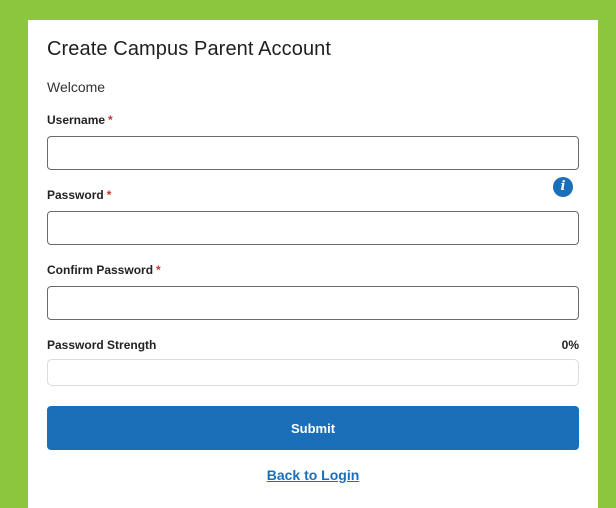 This screenshot has width=616, height=508. Describe the element at coordinates (100, 270) in the screenshot. I see `confirm-password-label-text: Confirm Password` at that location.